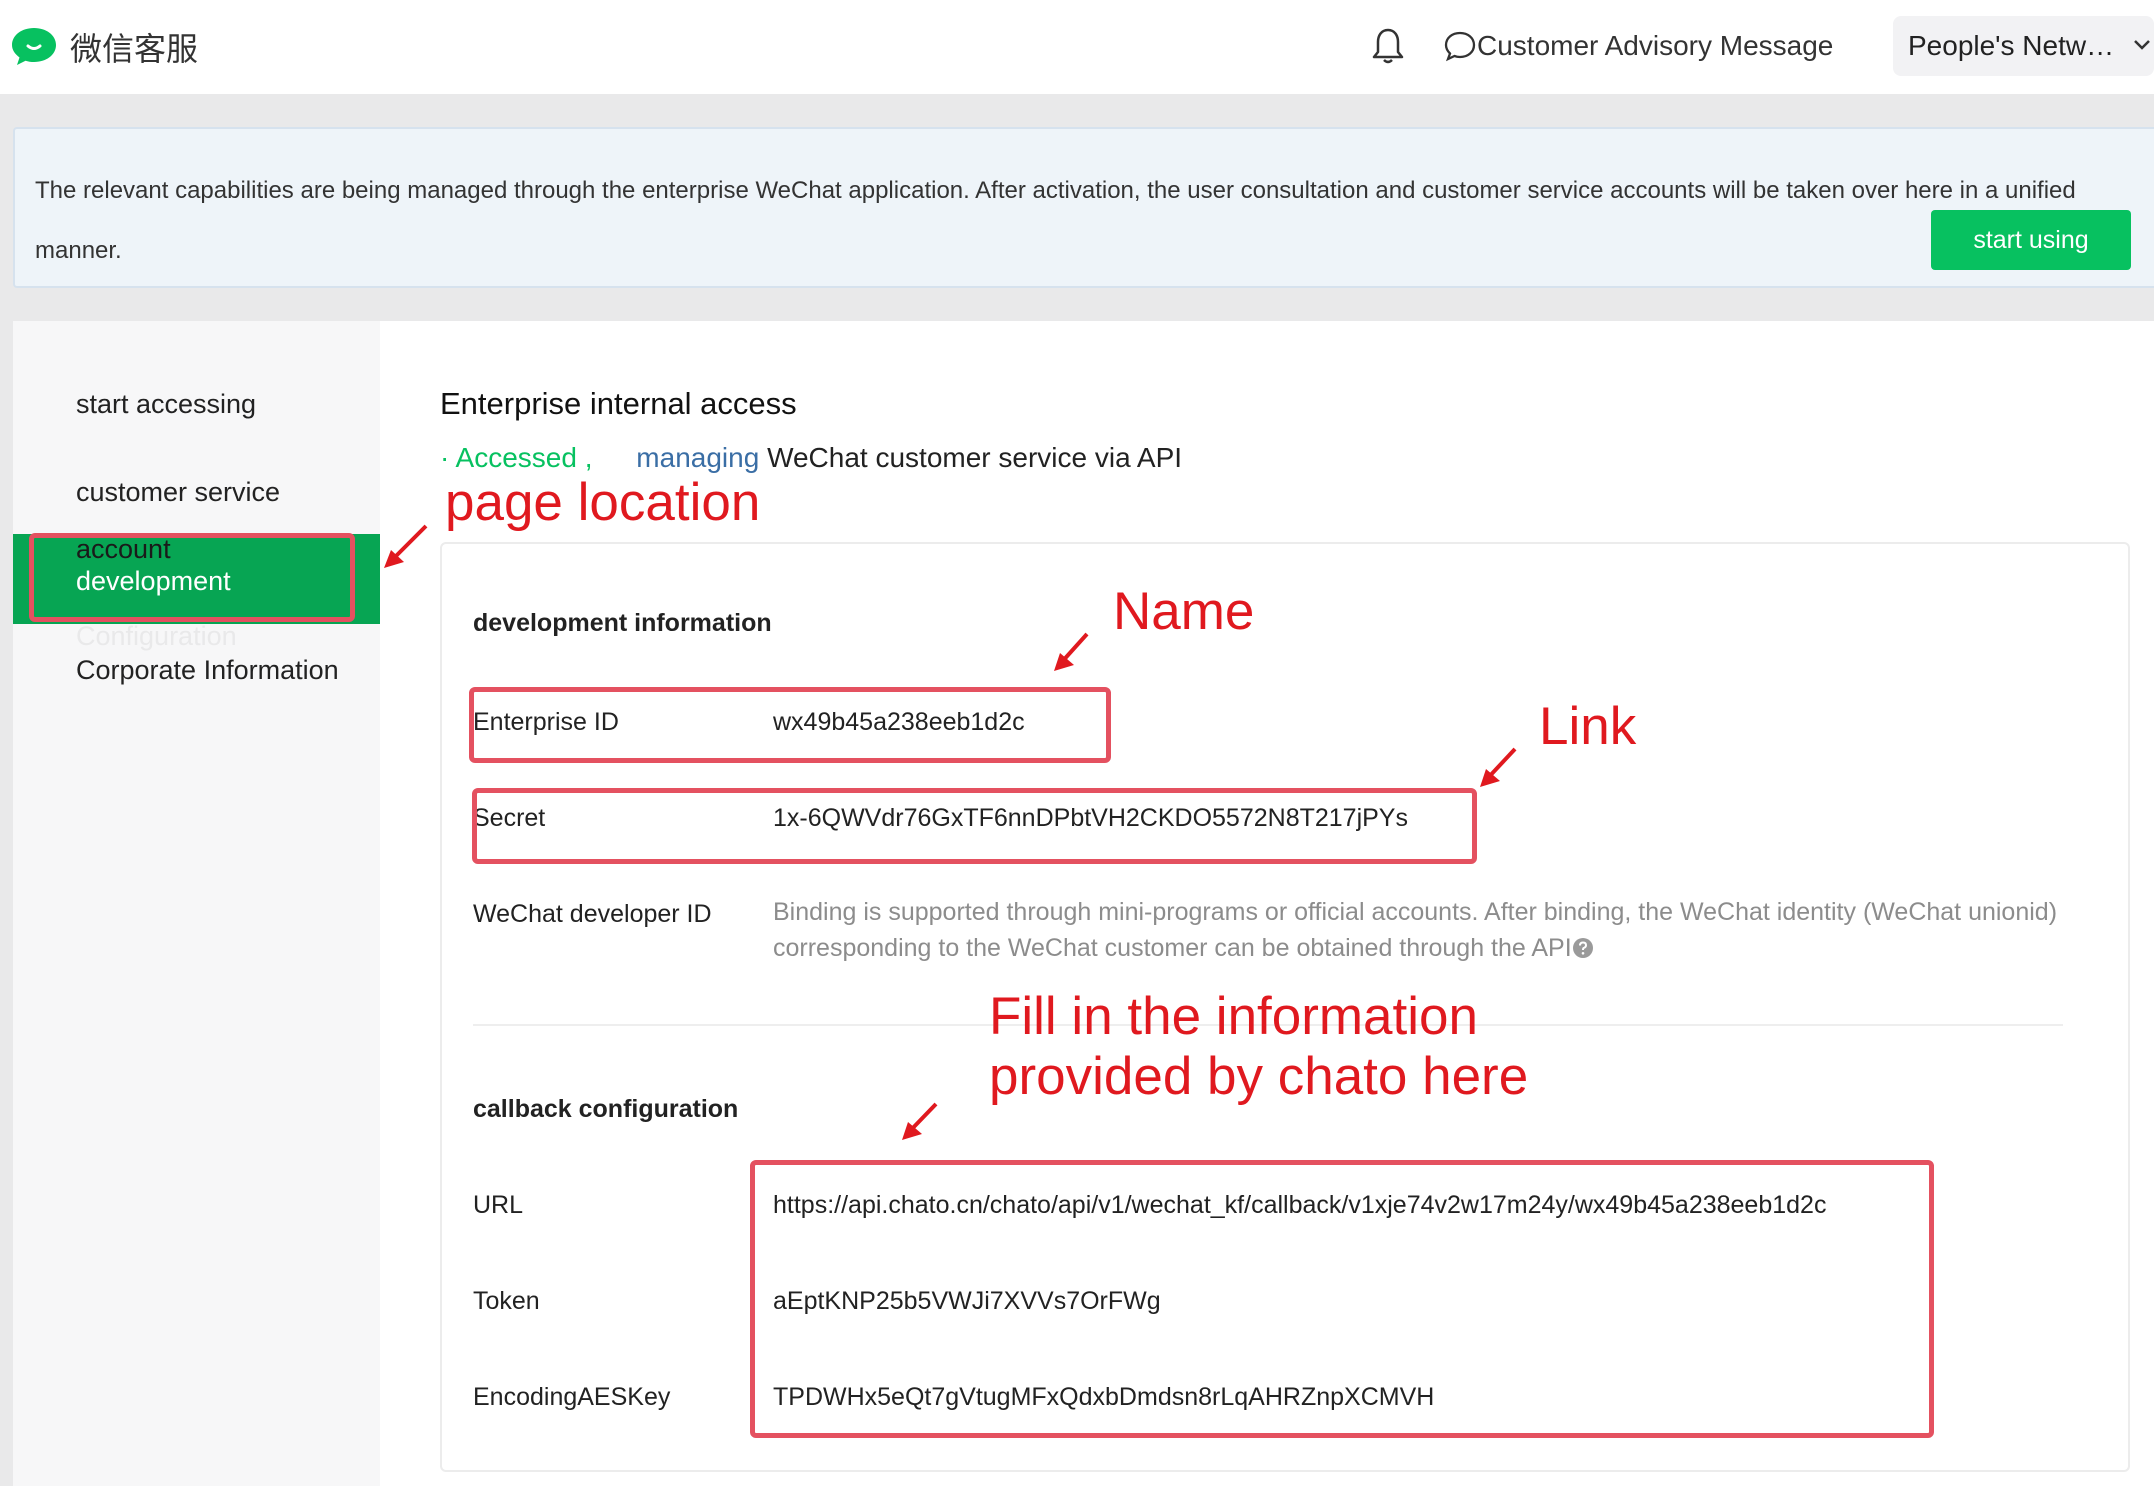 This screenshot has height=1486, width=2154. What do you see at coordinates (516, 457) in the screenshot?
I see `status-accessed: · Accessed ,` at bounding box center [516, 457].